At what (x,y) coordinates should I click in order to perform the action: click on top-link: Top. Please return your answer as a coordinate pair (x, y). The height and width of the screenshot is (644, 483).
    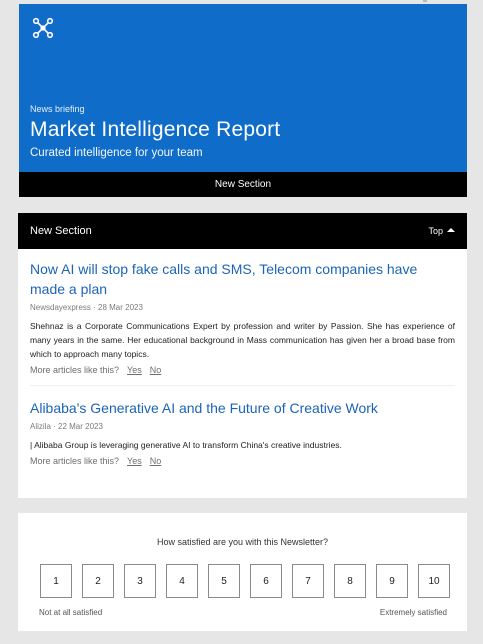
    Looking at the image, I should click on (441, 231).